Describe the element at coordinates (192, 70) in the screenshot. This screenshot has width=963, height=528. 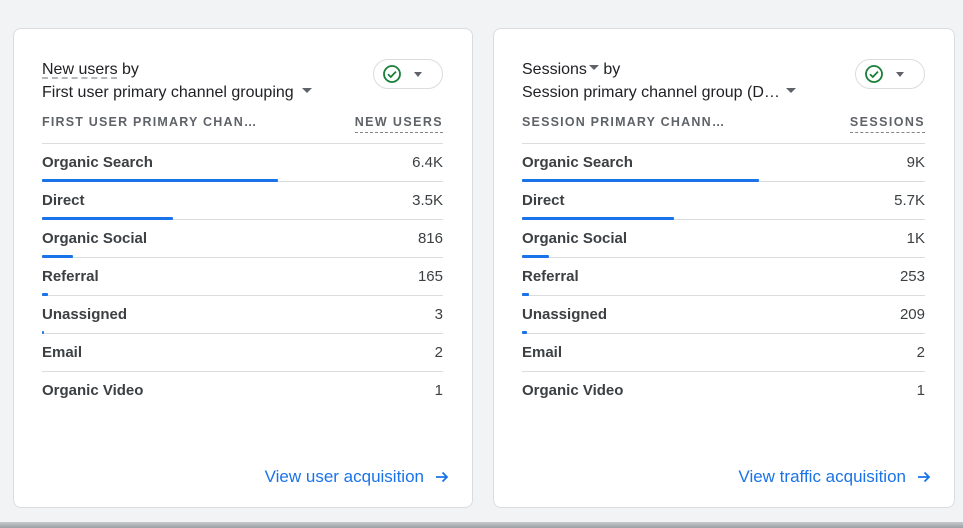
I see `metric-line: New users by` at that location.